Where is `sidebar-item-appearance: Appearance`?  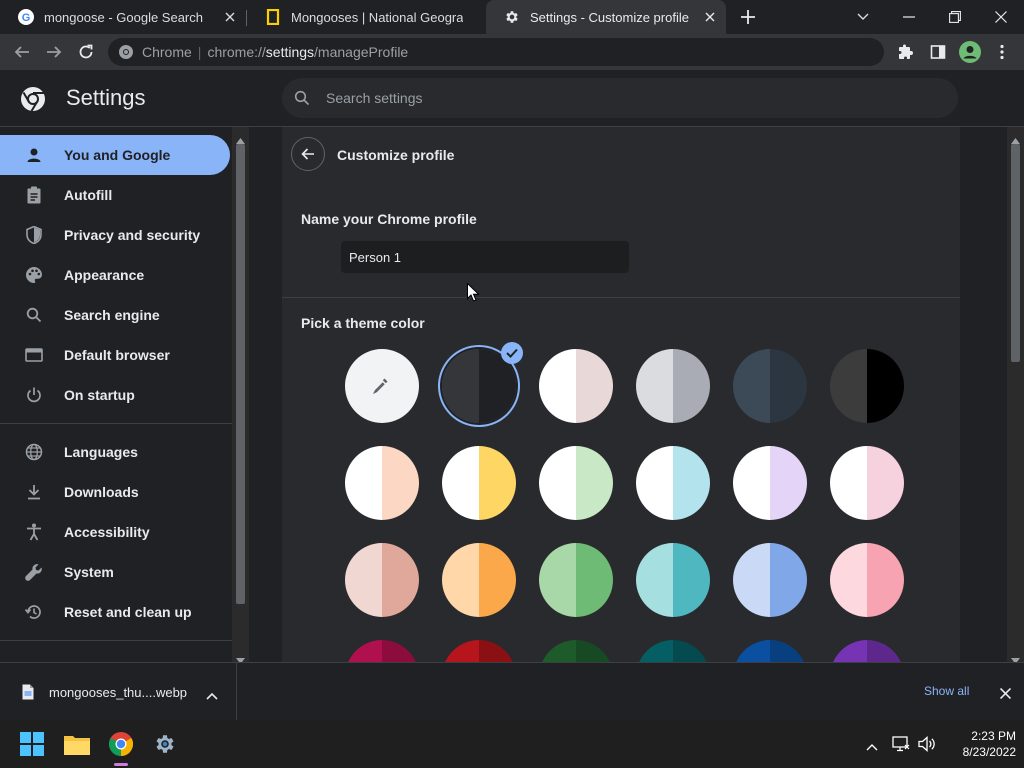
sidebar-item-appearance: Appearance is located at coordinates (115, 275).